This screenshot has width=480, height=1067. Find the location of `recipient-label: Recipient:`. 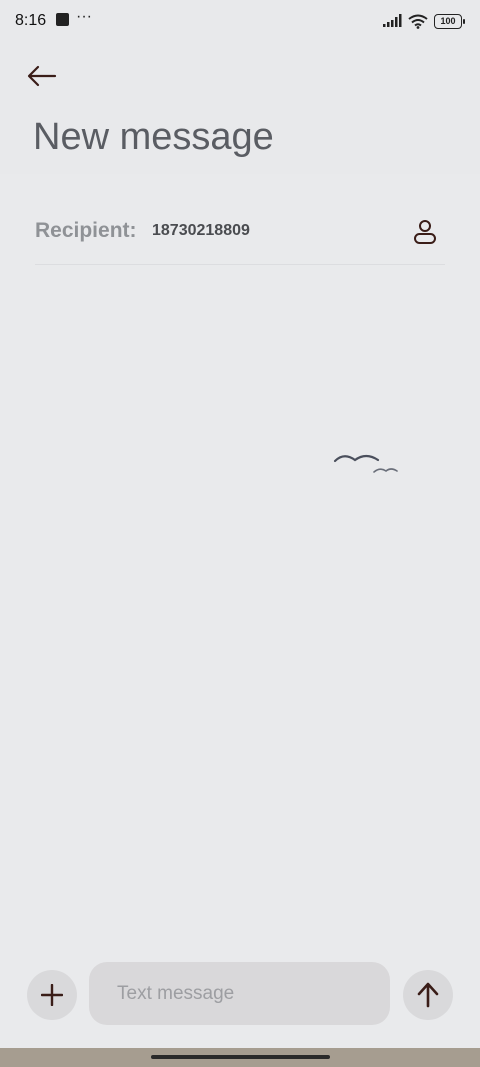

recipient-label: Recipient: is located at coordinates (86, 230).